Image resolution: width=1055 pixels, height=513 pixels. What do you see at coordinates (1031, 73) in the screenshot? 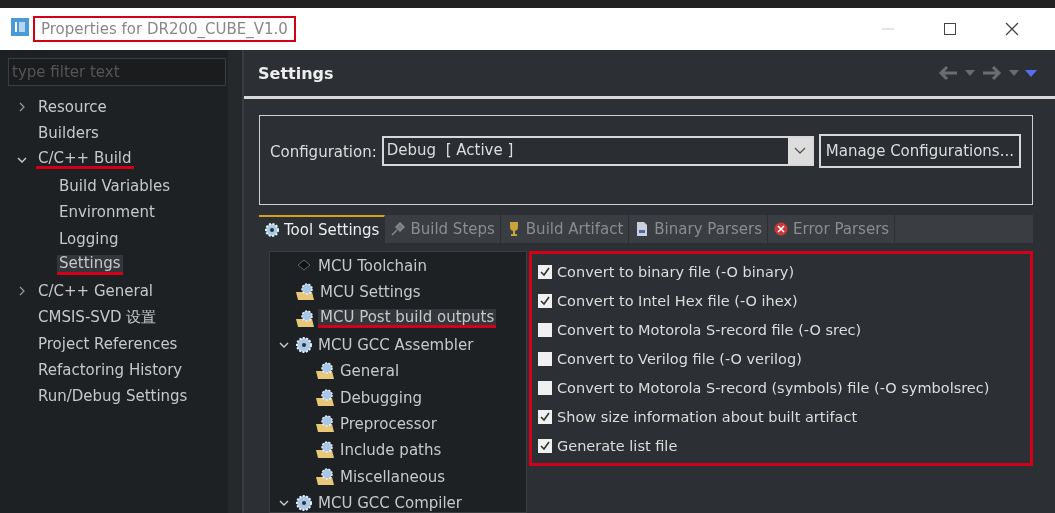
I see `view-menu-icon` at bounding box center [1031, 73].